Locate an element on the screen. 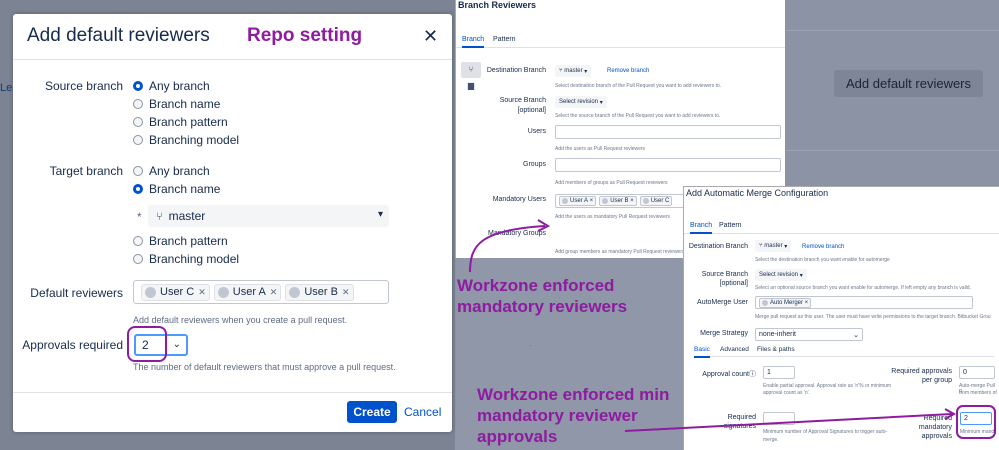 This screenshot has height=450, width=999. repo-setting-annotation: Repo setting is located at coordinates (305, 35).